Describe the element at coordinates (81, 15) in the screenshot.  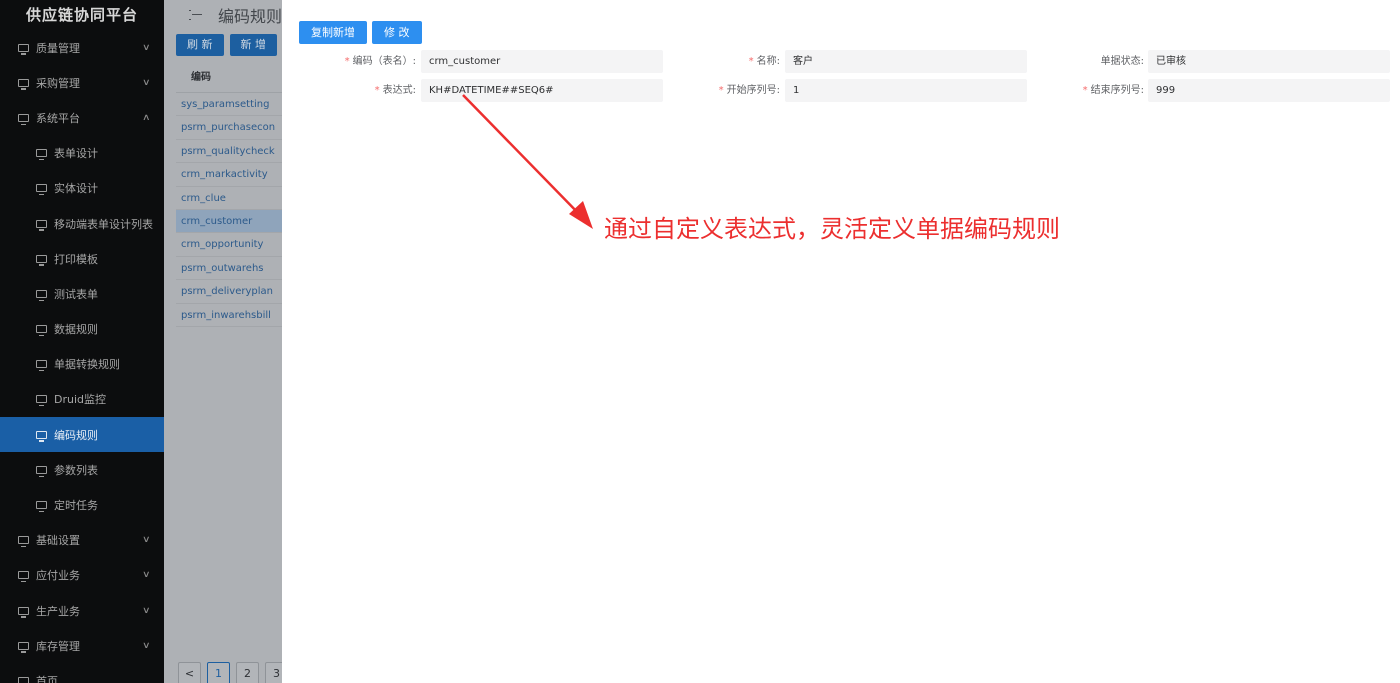
I see `brand-title: 供应链协同平台` at that location.